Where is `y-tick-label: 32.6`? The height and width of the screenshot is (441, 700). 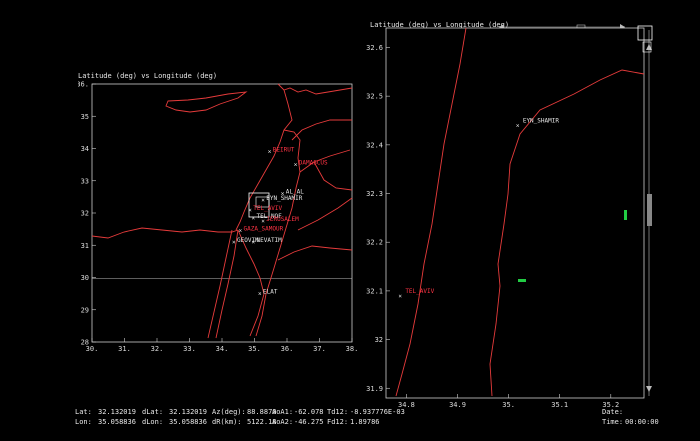
y-tick-label: 32.6 is located at coordinates (374, 48).